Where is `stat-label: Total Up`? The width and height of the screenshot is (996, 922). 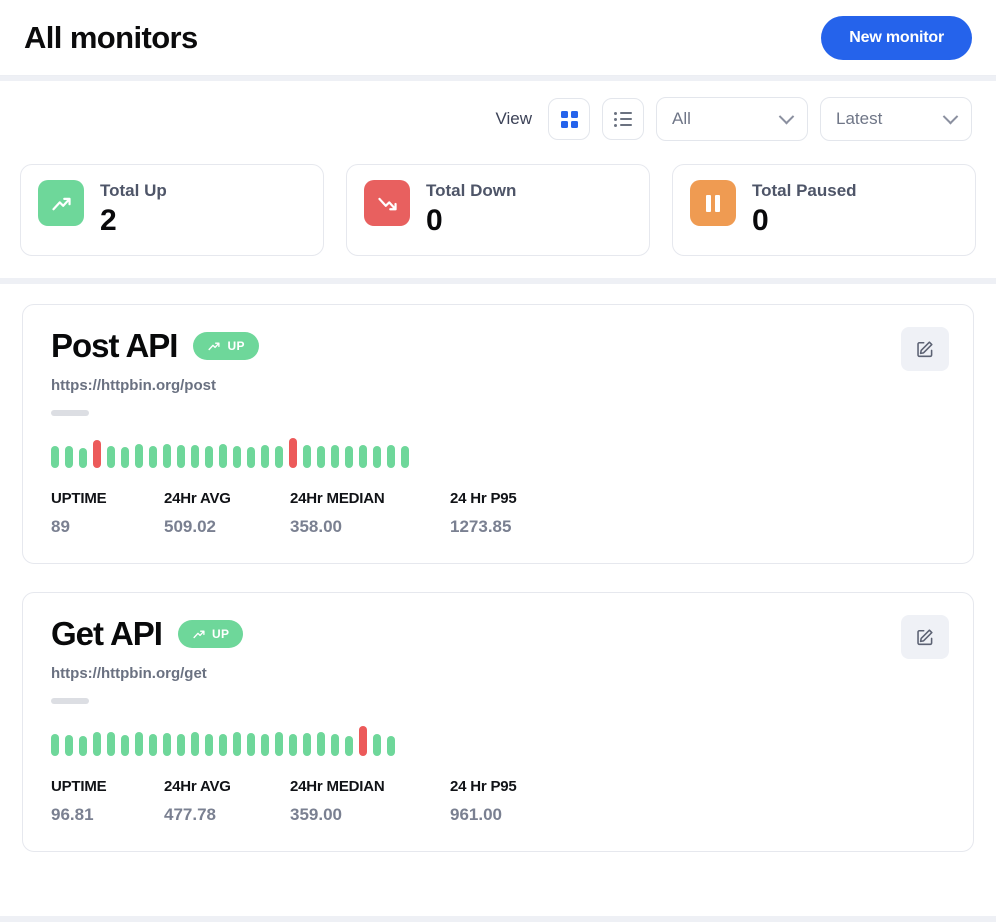
stat-label: Total Up is located at coordinates (133, 190).